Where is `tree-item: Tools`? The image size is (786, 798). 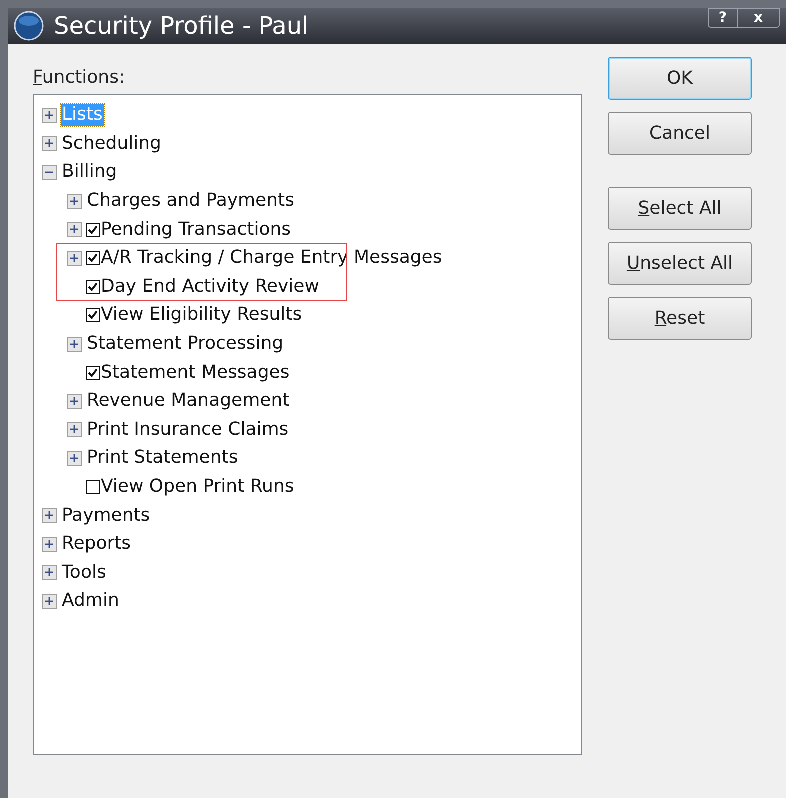
tree-item: Tools is located at coordinates (84, 573).